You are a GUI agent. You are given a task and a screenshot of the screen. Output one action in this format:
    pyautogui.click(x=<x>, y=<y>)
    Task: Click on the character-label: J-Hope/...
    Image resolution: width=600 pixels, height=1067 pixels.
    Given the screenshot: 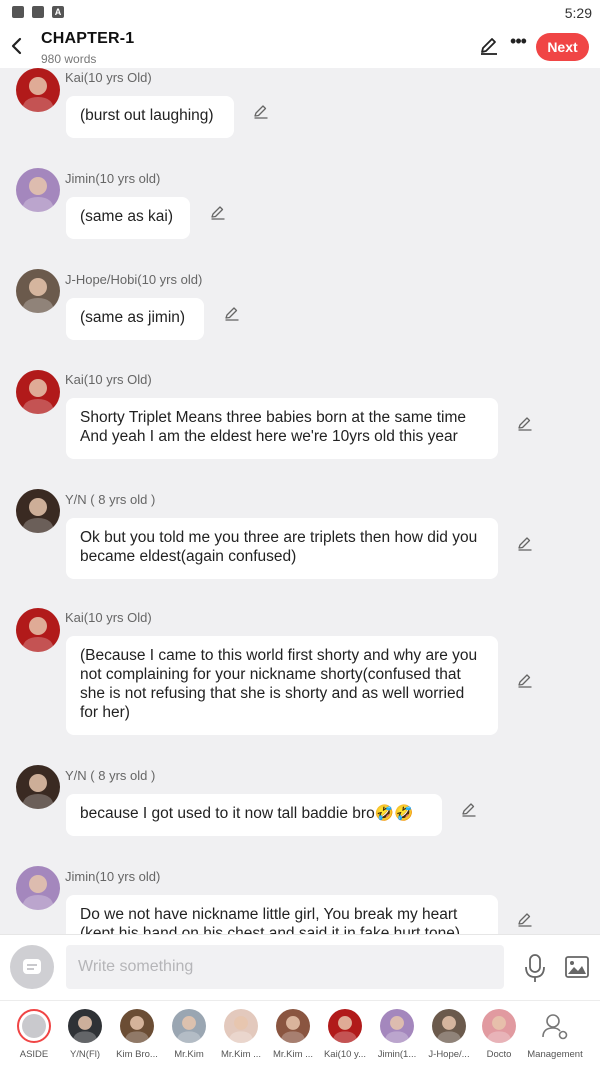 What is the action you would take?
    pyautogui.click(x=449, y=1054)
    